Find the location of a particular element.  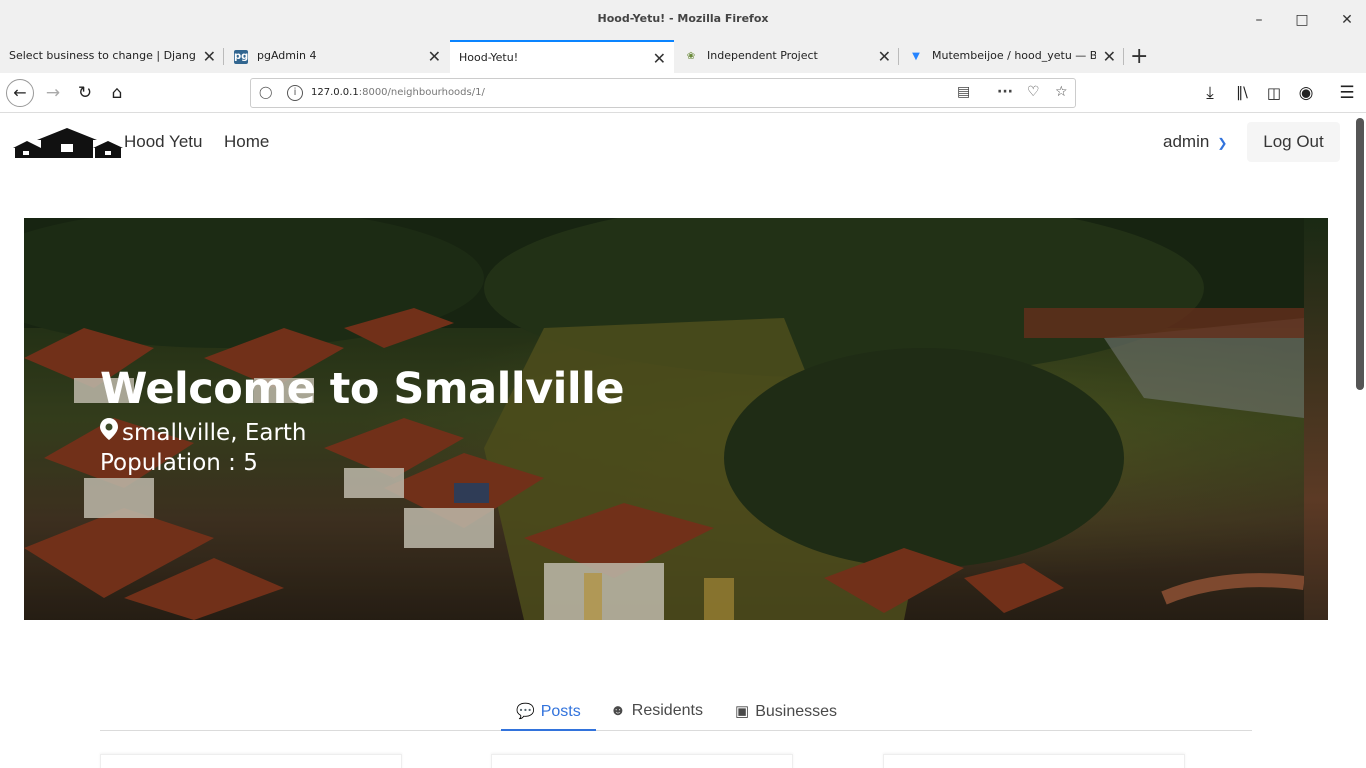

comments-icon: 💬 is located at coordinates (525, 711).